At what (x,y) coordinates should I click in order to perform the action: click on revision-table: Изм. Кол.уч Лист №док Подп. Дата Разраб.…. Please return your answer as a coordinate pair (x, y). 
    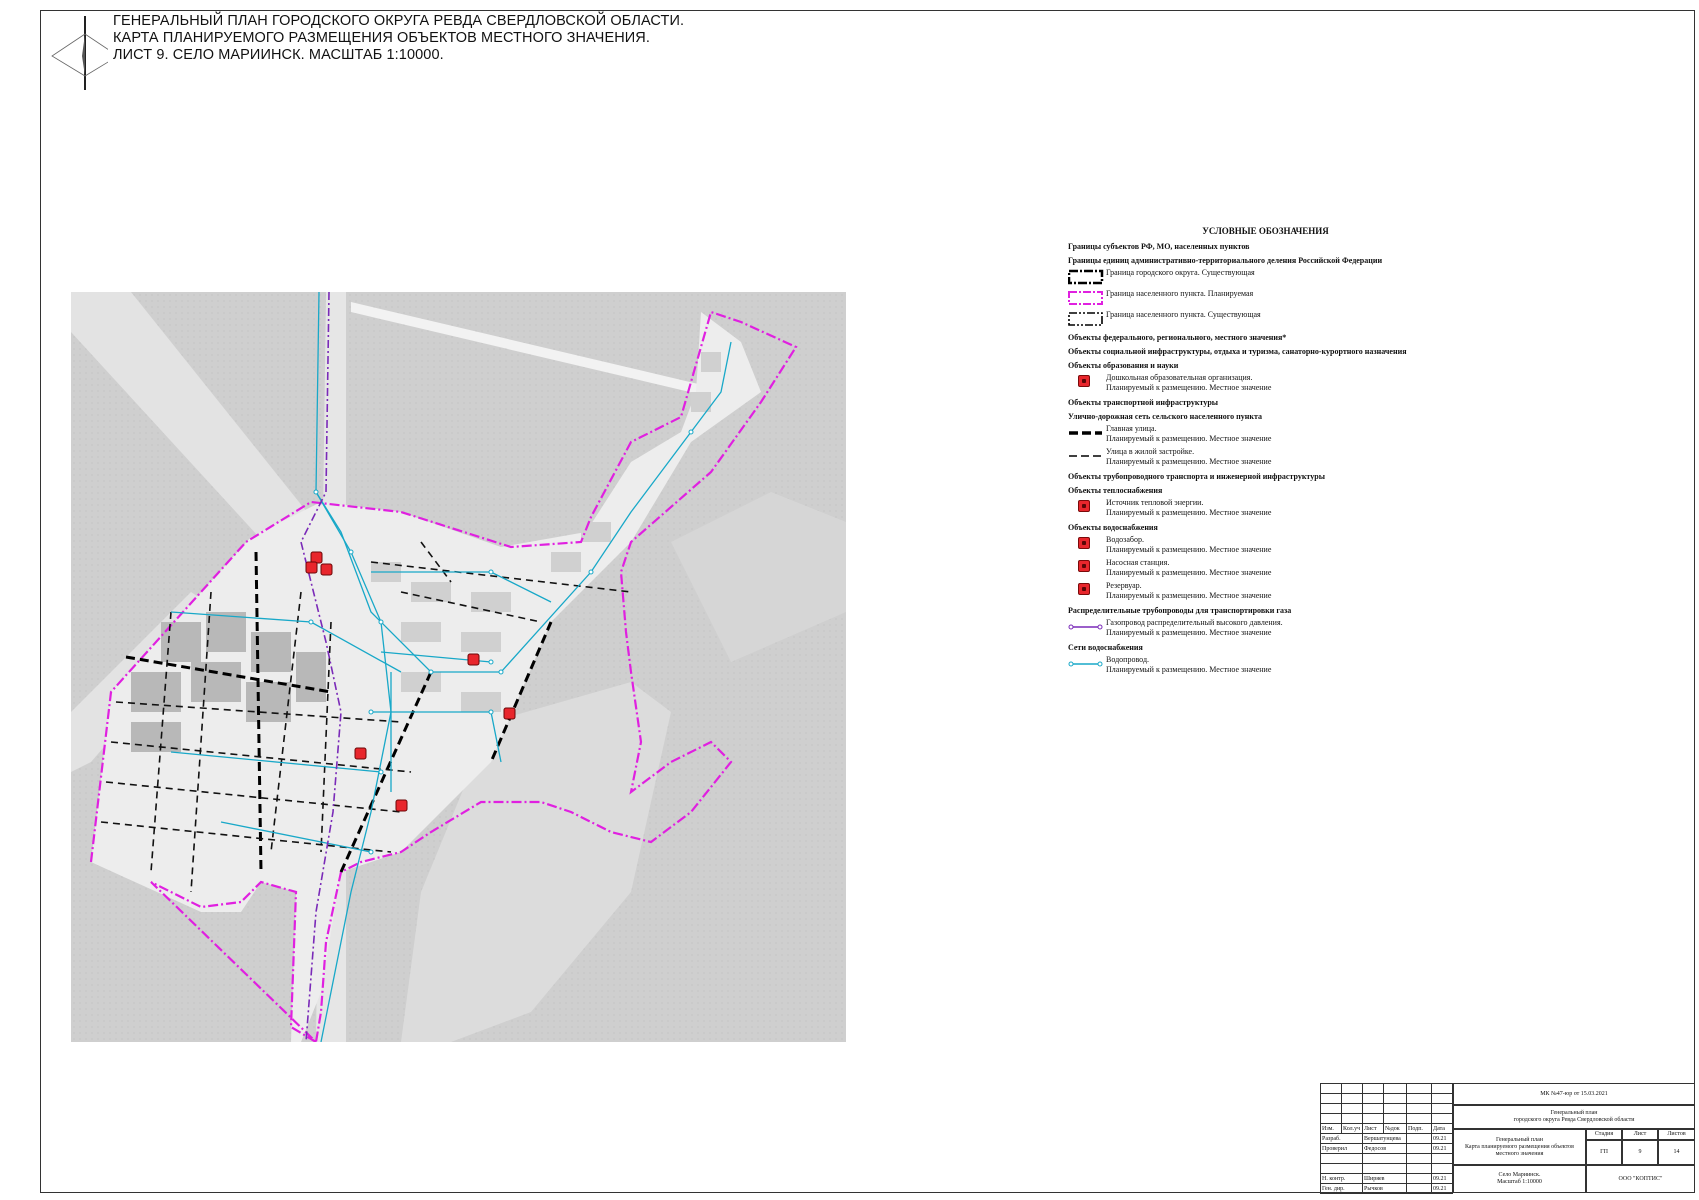
    Looking at the image, I should click on (1386, 1138).